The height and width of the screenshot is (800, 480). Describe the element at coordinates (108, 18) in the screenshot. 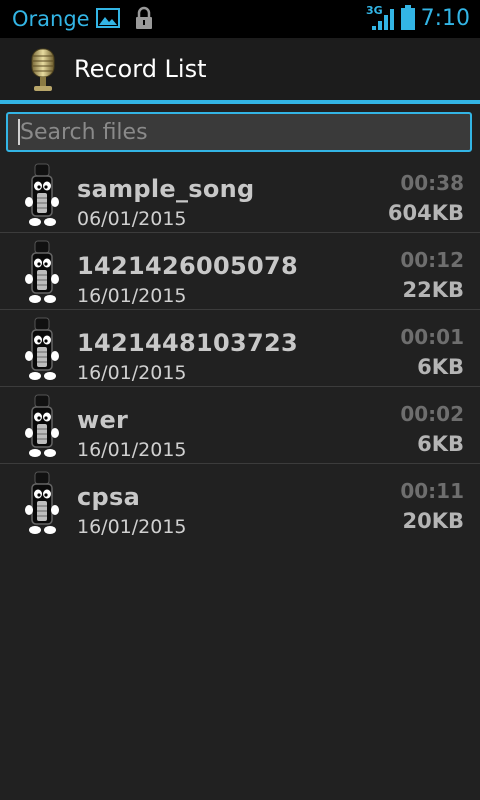

I see `image-icon` at that location.